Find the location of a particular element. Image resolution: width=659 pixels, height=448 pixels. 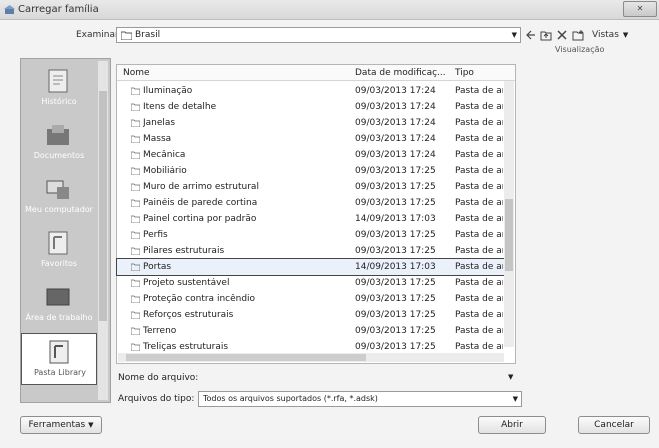

file-name: Muro de arrimo estrutural is located at coordinates (201, 187).